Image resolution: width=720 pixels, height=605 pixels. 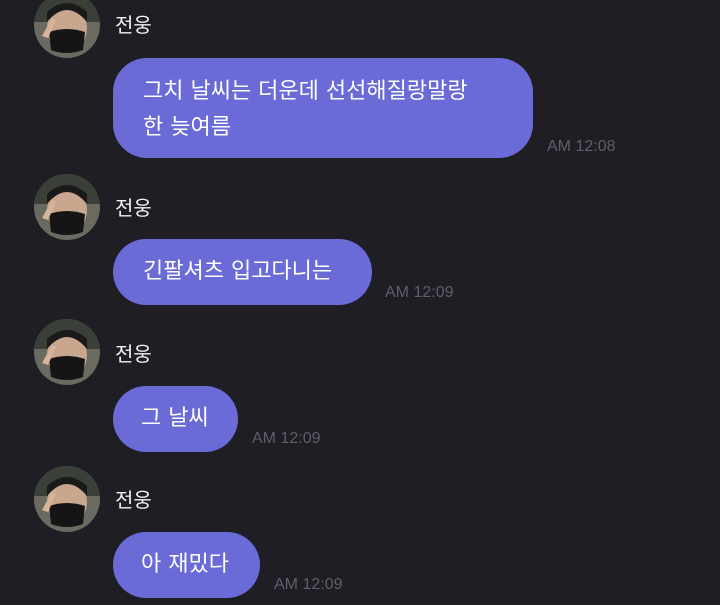 I want to click on message-text: 한 늦여름, so click(x=187, y=127).